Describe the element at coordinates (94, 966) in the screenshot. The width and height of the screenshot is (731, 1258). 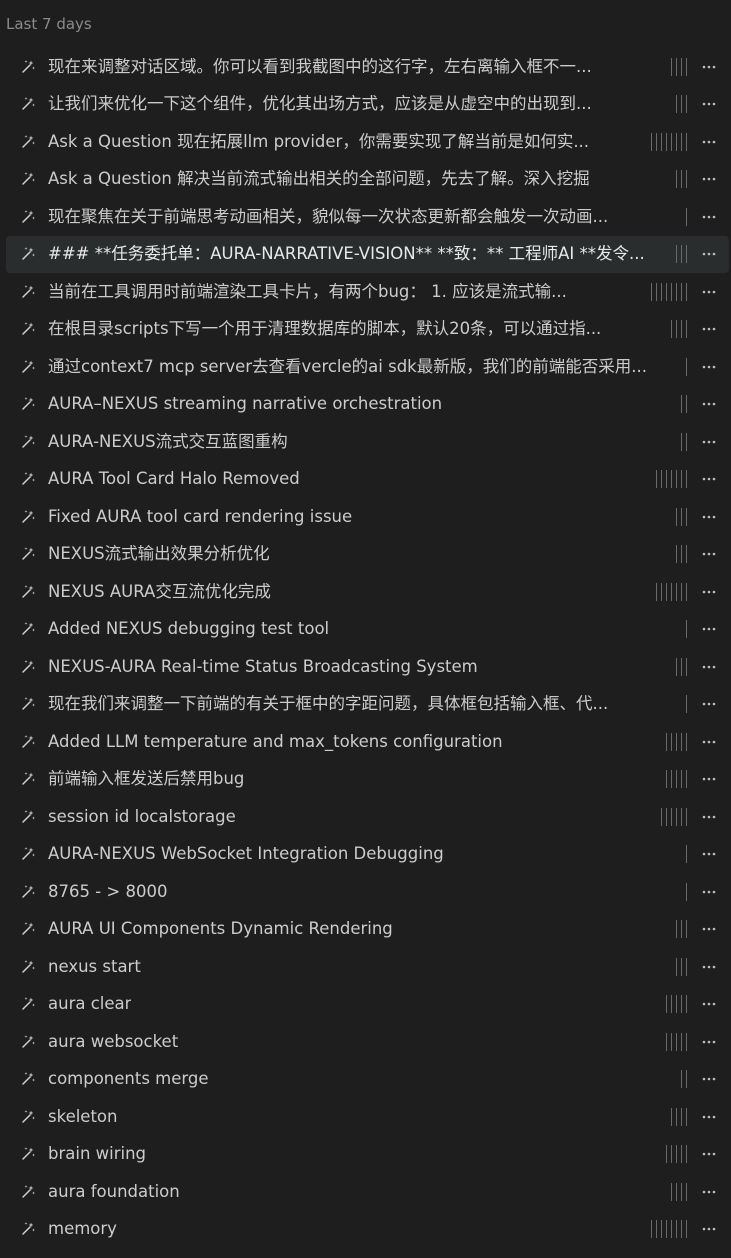
I see `history-item-title: nexus start` at that location.